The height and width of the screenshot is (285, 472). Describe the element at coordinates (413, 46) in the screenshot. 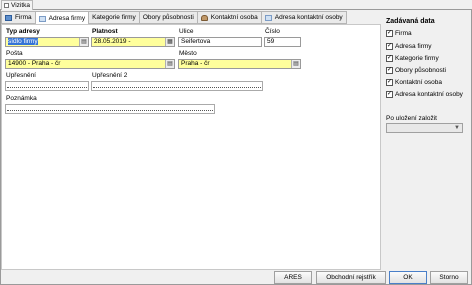

I see `sidebar-item-label: Adresa firmy` at that location.